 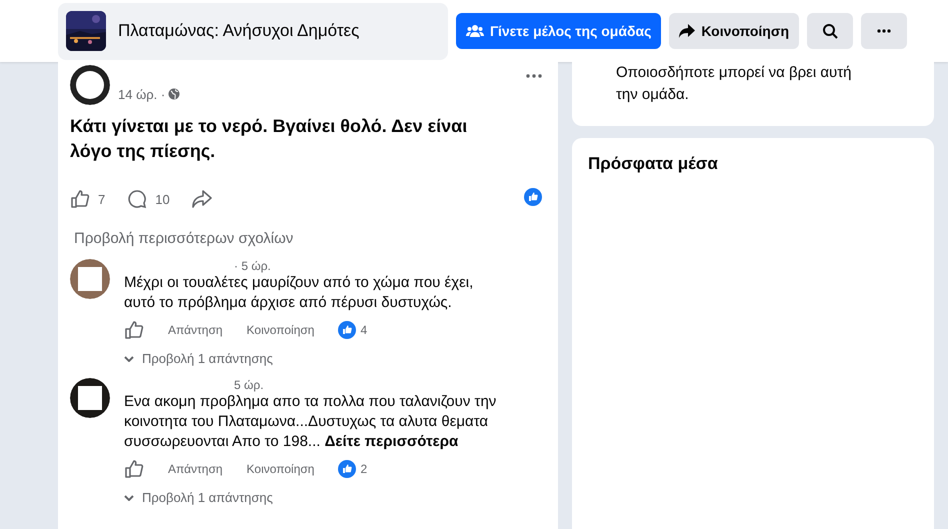 What do you see at coordinates (475, 31) in the screenshot?
I see `group-icon` at bounding box center [475, 31].